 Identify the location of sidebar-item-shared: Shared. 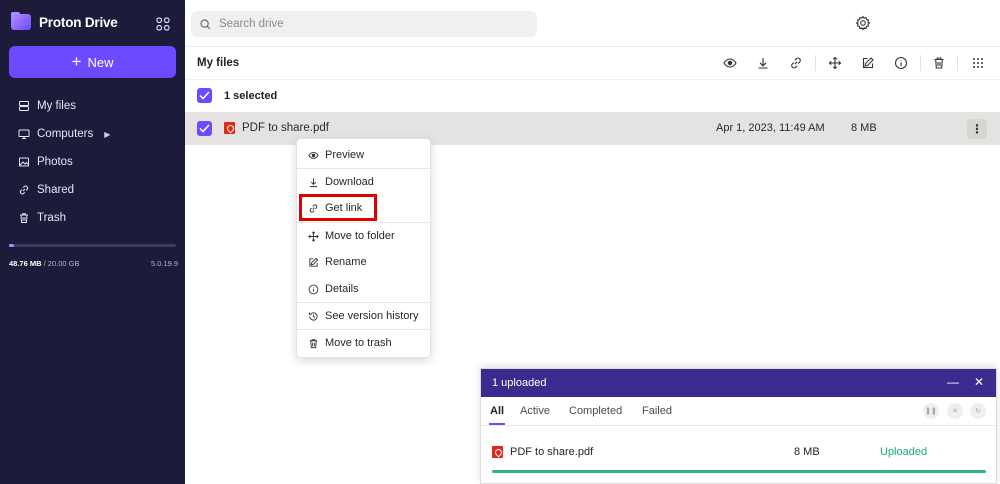
(92, 190).